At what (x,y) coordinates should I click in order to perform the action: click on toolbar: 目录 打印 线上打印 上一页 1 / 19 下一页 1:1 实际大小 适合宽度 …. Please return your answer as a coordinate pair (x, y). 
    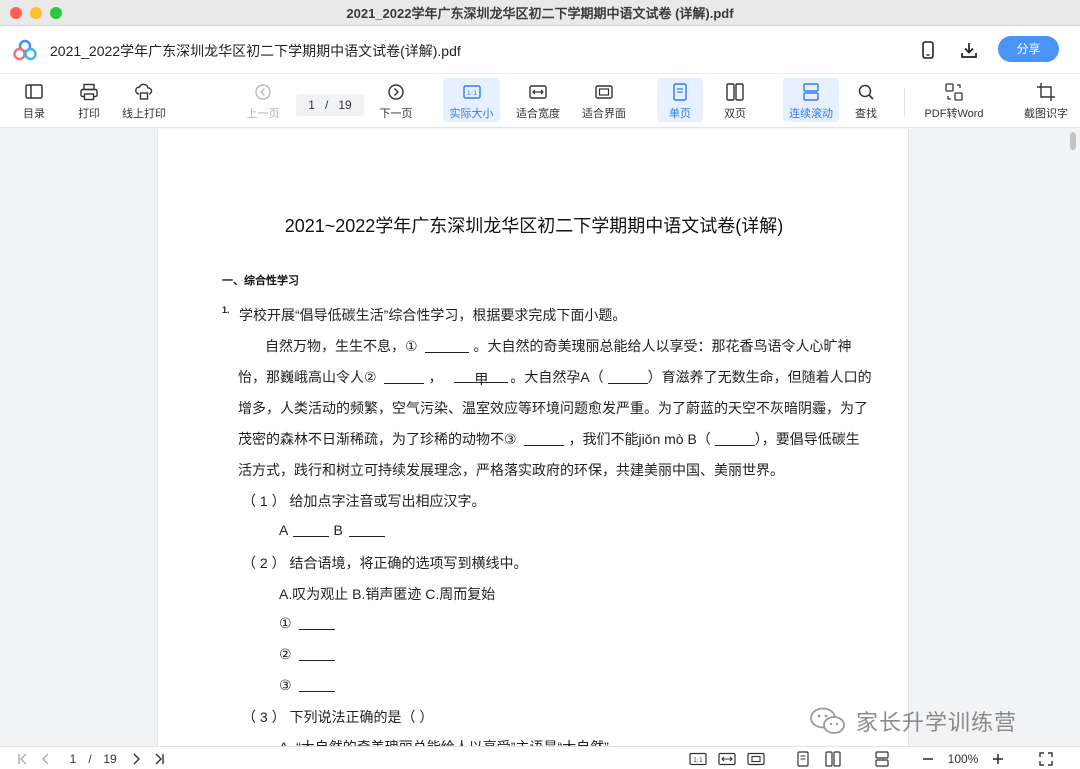
    Looking at the image, I should click on (540, 101).